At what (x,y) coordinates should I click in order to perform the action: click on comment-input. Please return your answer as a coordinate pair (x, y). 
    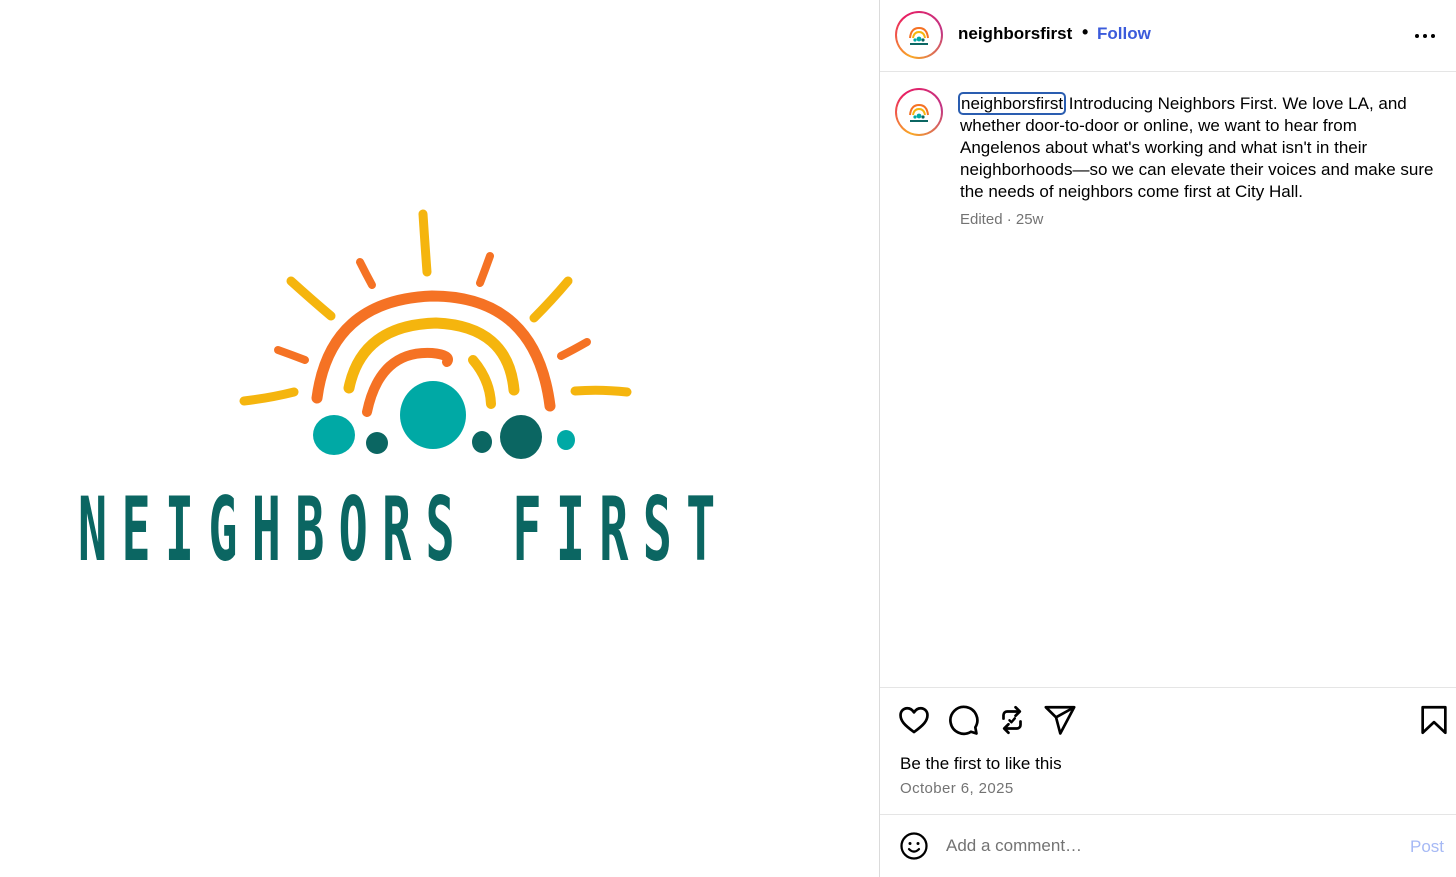
    Looking at the image, I should click on (1166, 846).